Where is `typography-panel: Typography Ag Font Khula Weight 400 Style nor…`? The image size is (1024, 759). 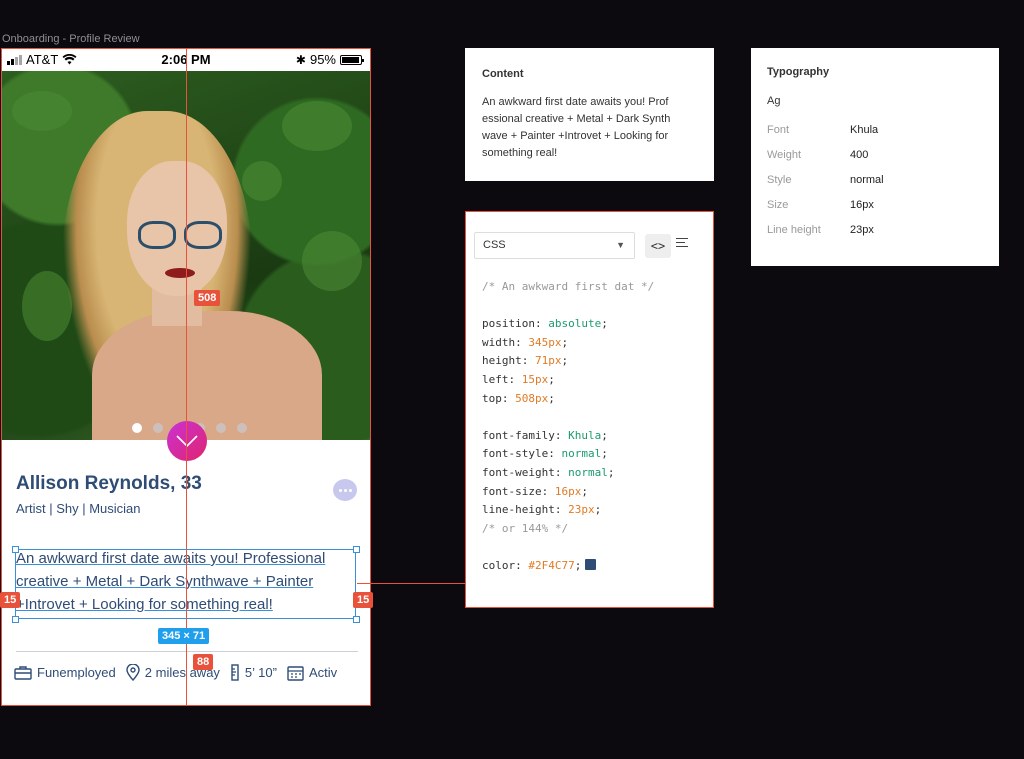 typography-panel: Typography Ag Font Khula Weight 400 Style nor… is located at coordinates (875, 157).